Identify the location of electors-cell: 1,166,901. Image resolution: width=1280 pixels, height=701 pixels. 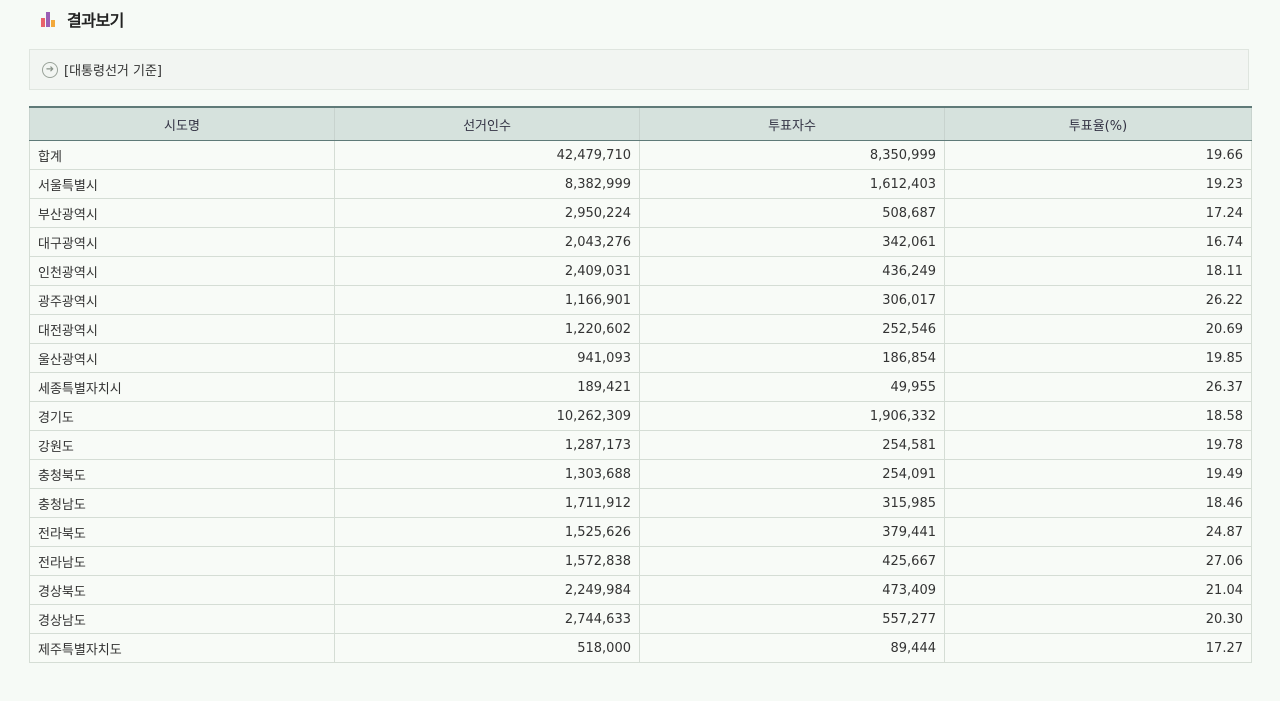
(487, 300).